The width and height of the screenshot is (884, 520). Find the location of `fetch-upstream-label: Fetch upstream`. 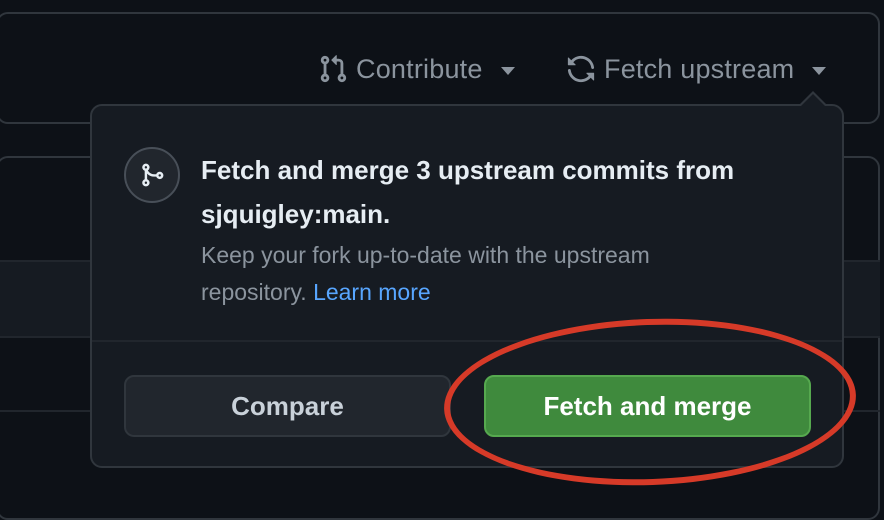

fetch-upstream-label: Fetch upstream is located at coordinates (699, 68).